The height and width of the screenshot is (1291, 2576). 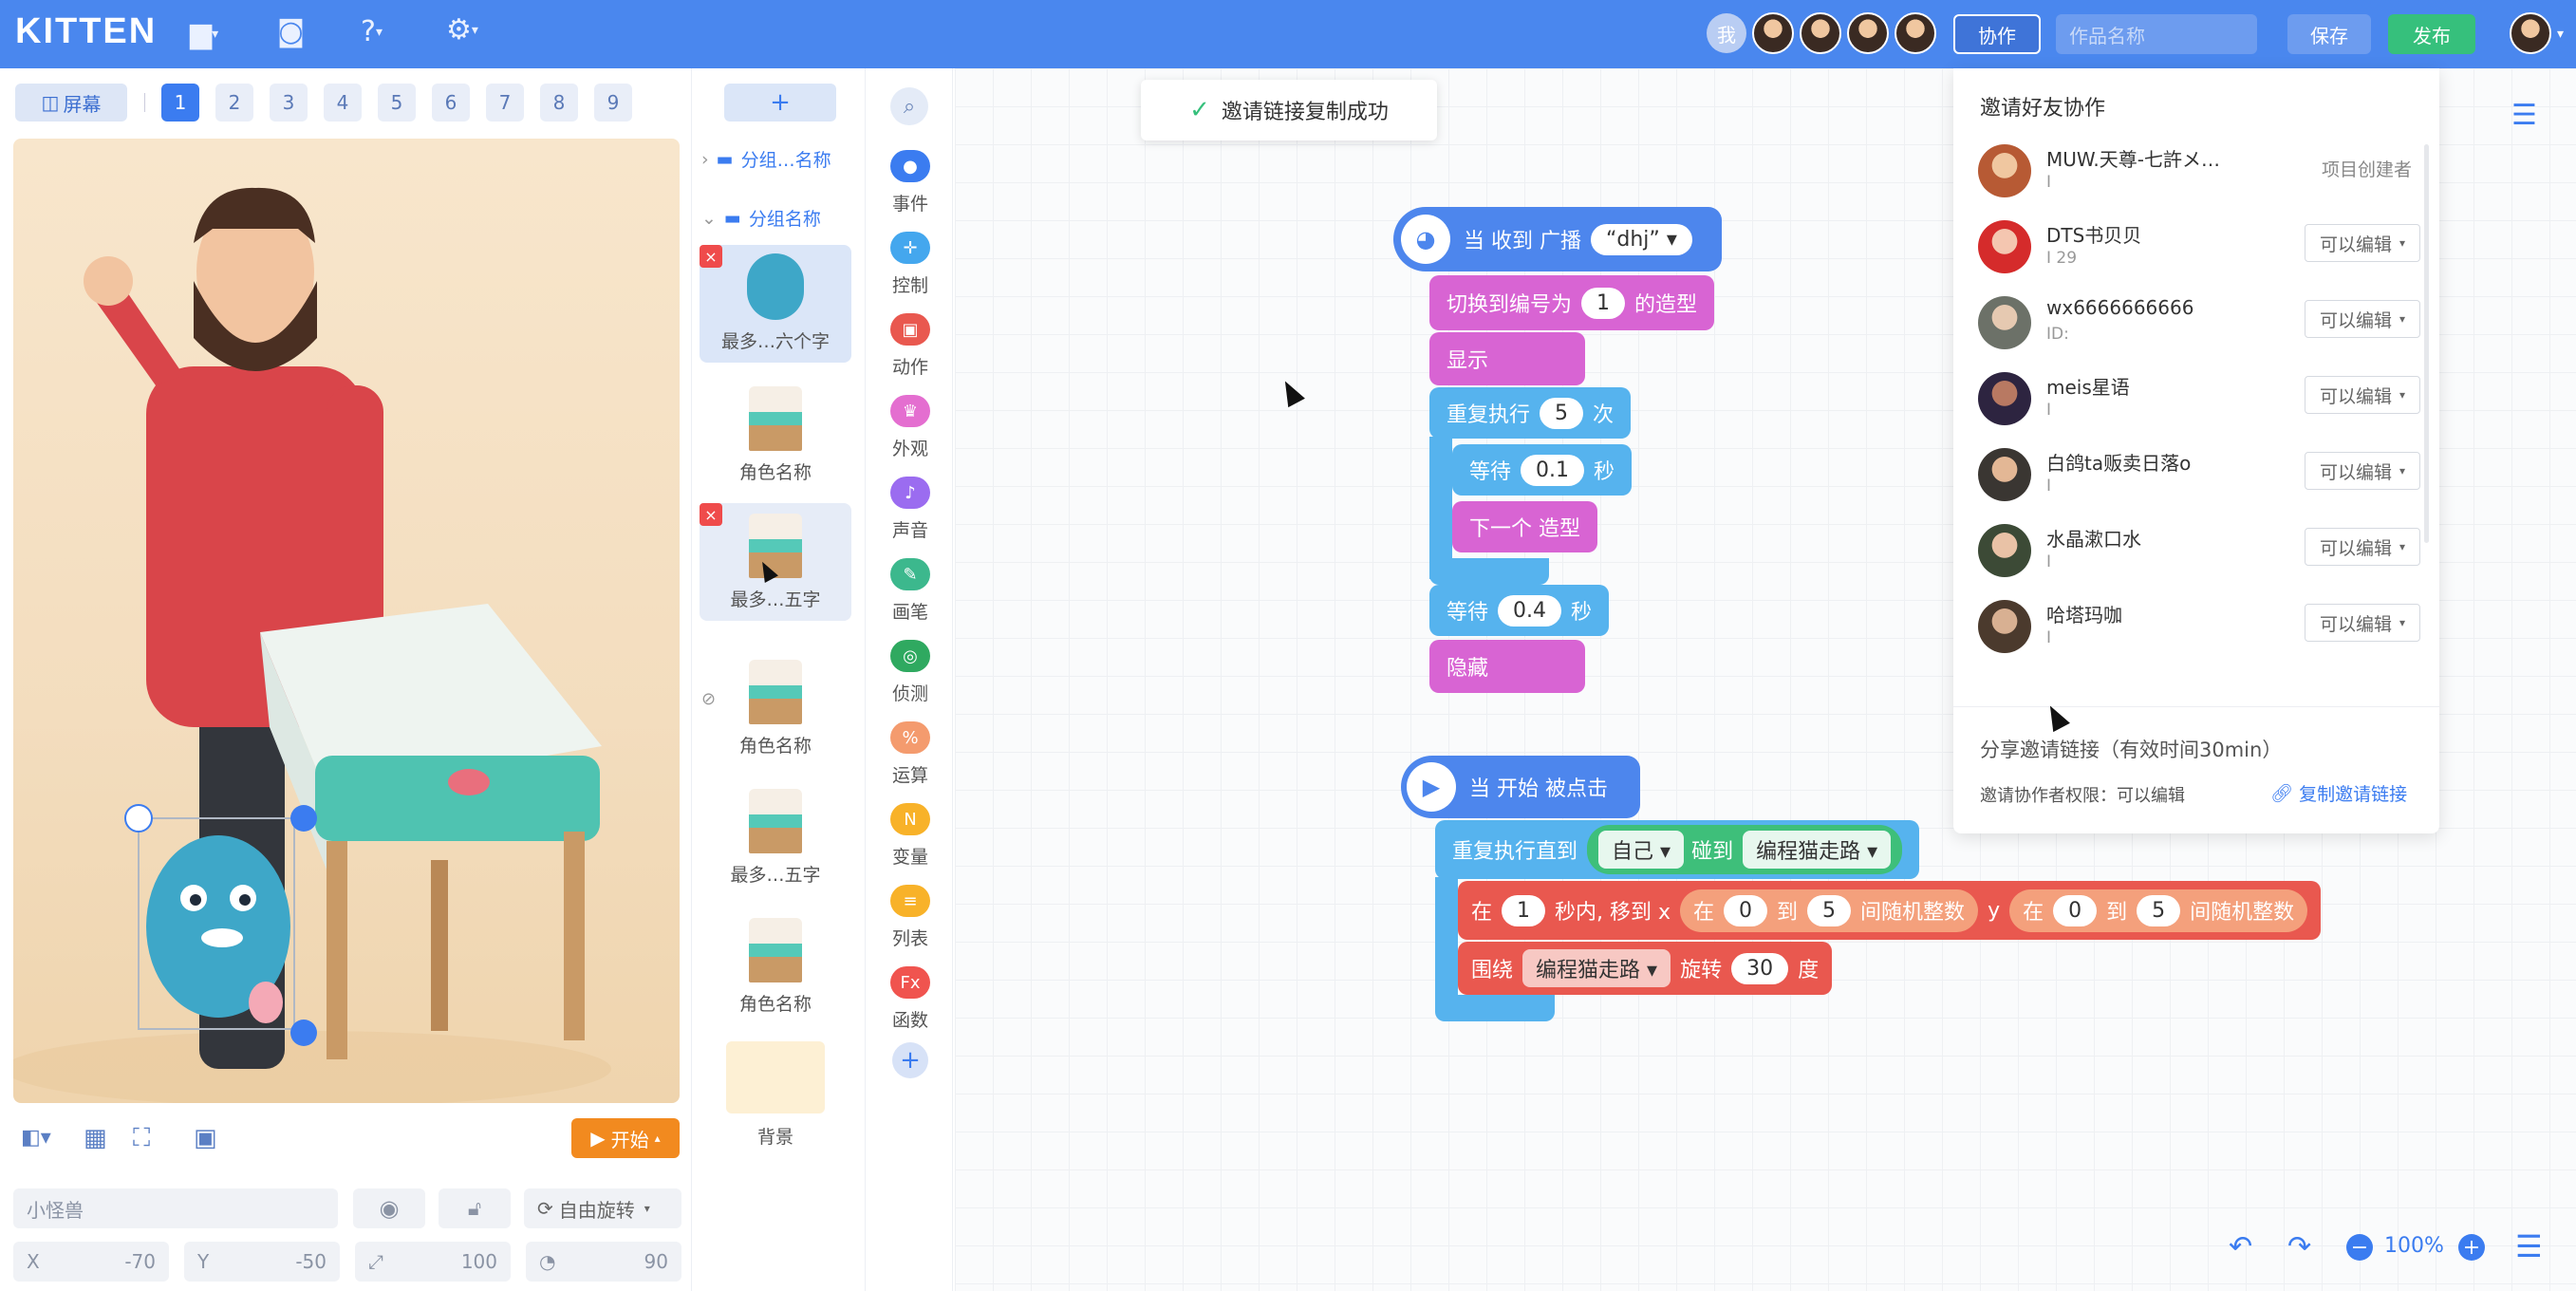 I want to click on category-event: ● 事件, so click(x=911, y=182).